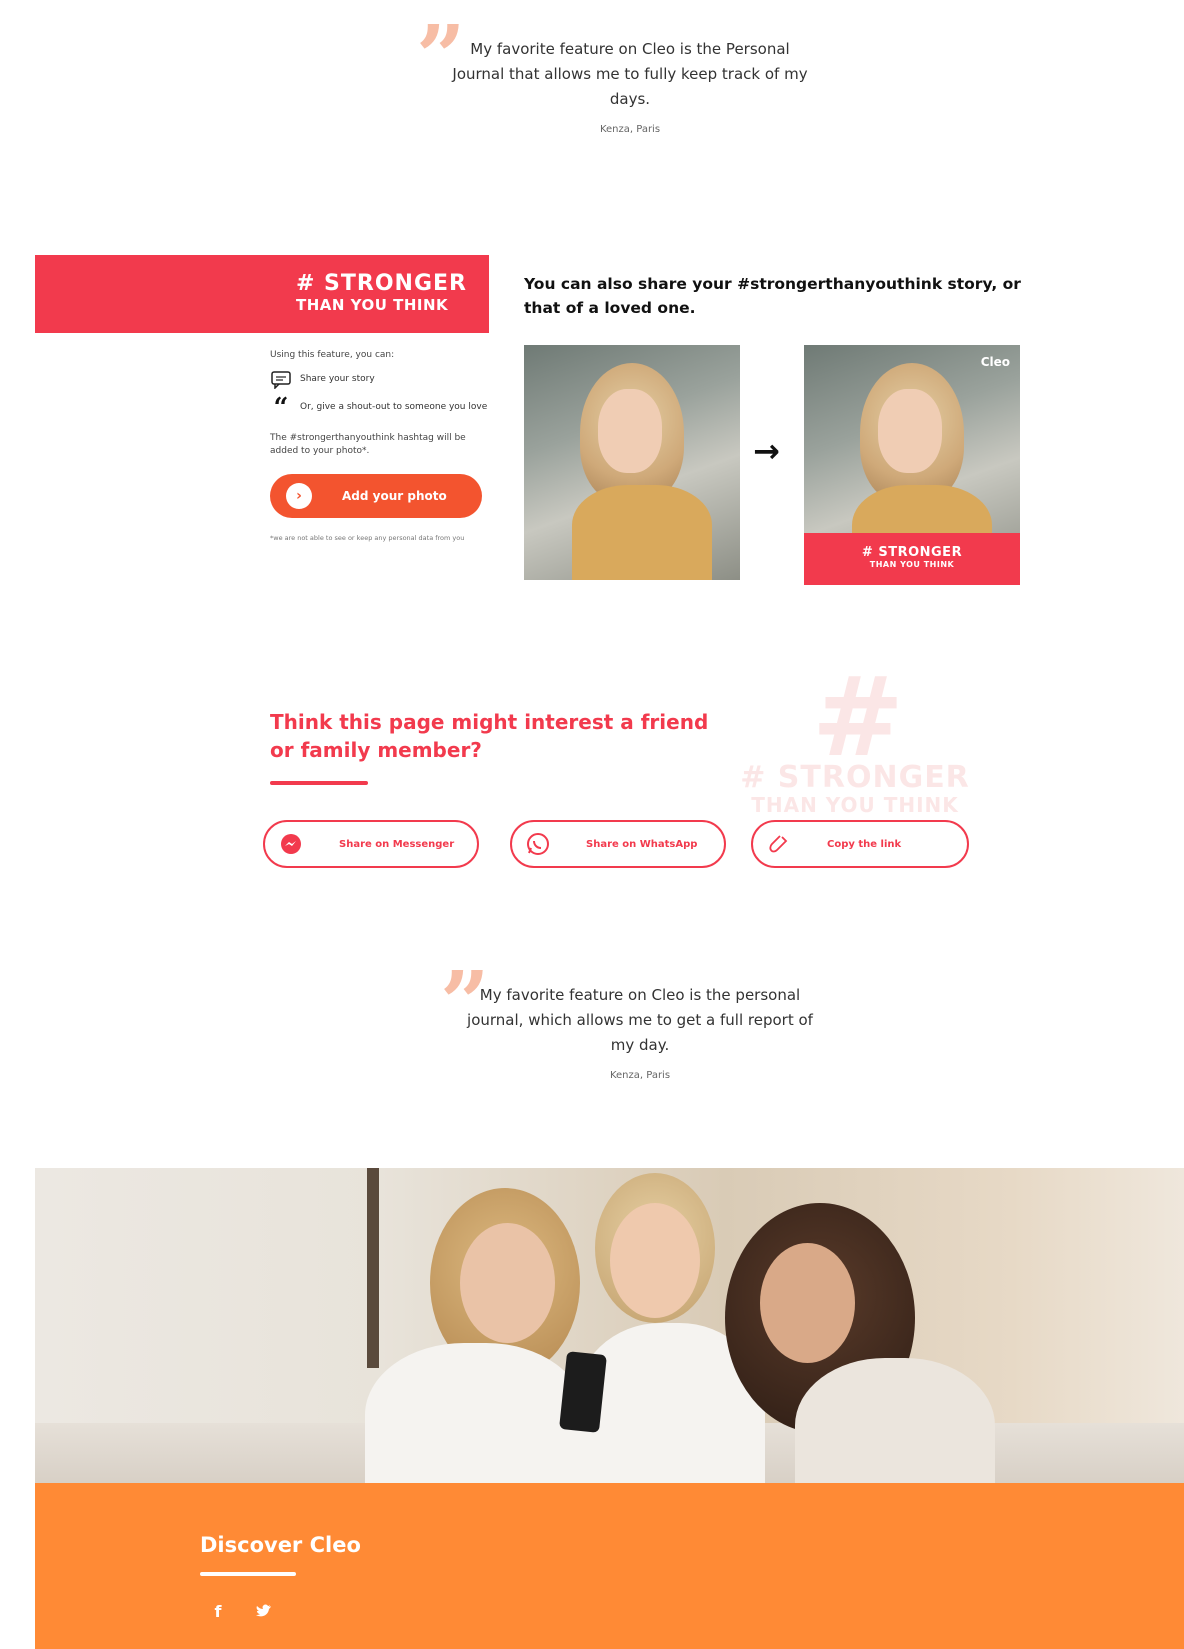 The height and width of the screenshot is (1649, 1184). What do you see at coordinates (857, 717) in the screenshot?
I see `watermark-hash: #` at bounding box center [857, 717].